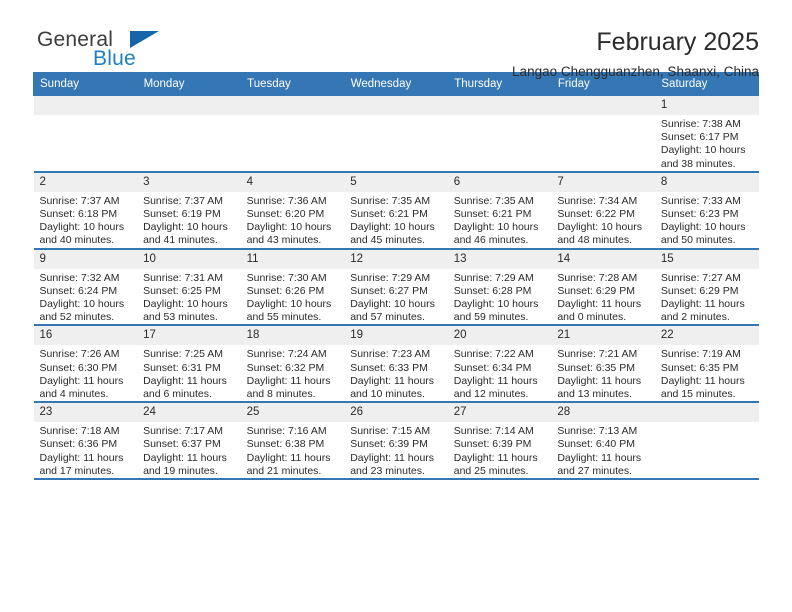 The image size is (792, 612). Describe the element at coordinates (288, 387) in the screenshot. I see `daylight-text: Daylight: 11 hours and 8 minutes.` at that location.